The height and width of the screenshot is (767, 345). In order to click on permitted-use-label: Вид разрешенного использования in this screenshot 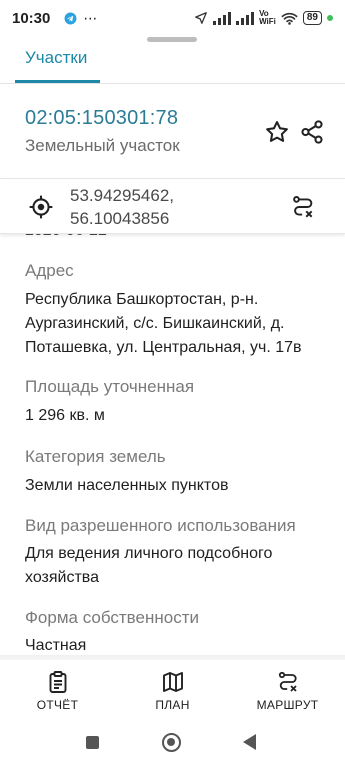, I will do `click(160, 525)`.